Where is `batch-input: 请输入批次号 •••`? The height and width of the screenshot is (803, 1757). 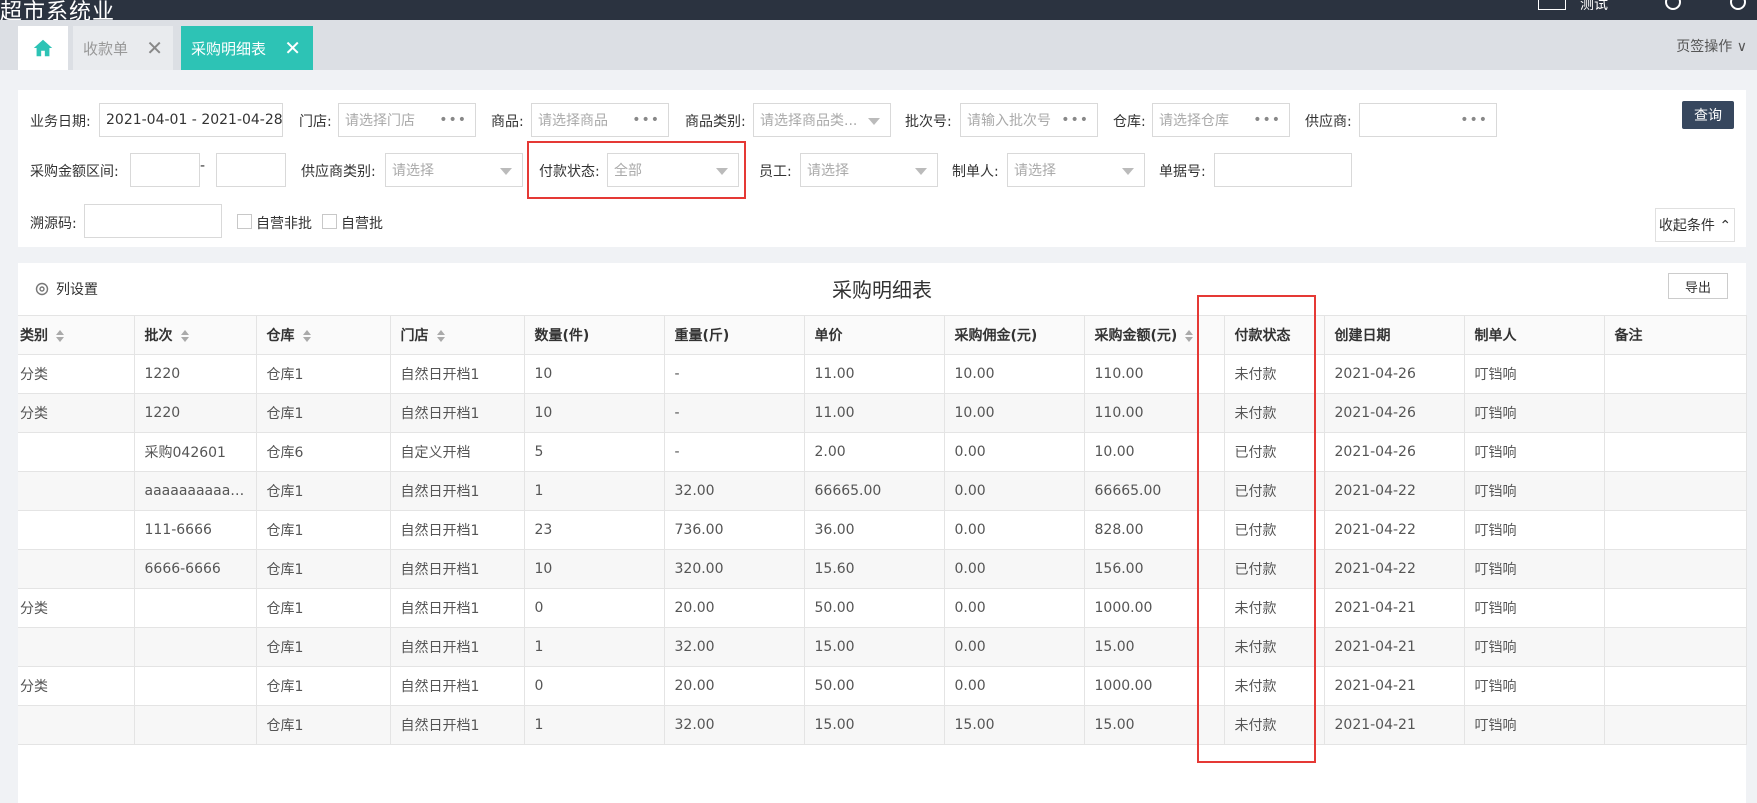
batch-input: 请输入批次号 ••• is located at coordinates (1029, 120).